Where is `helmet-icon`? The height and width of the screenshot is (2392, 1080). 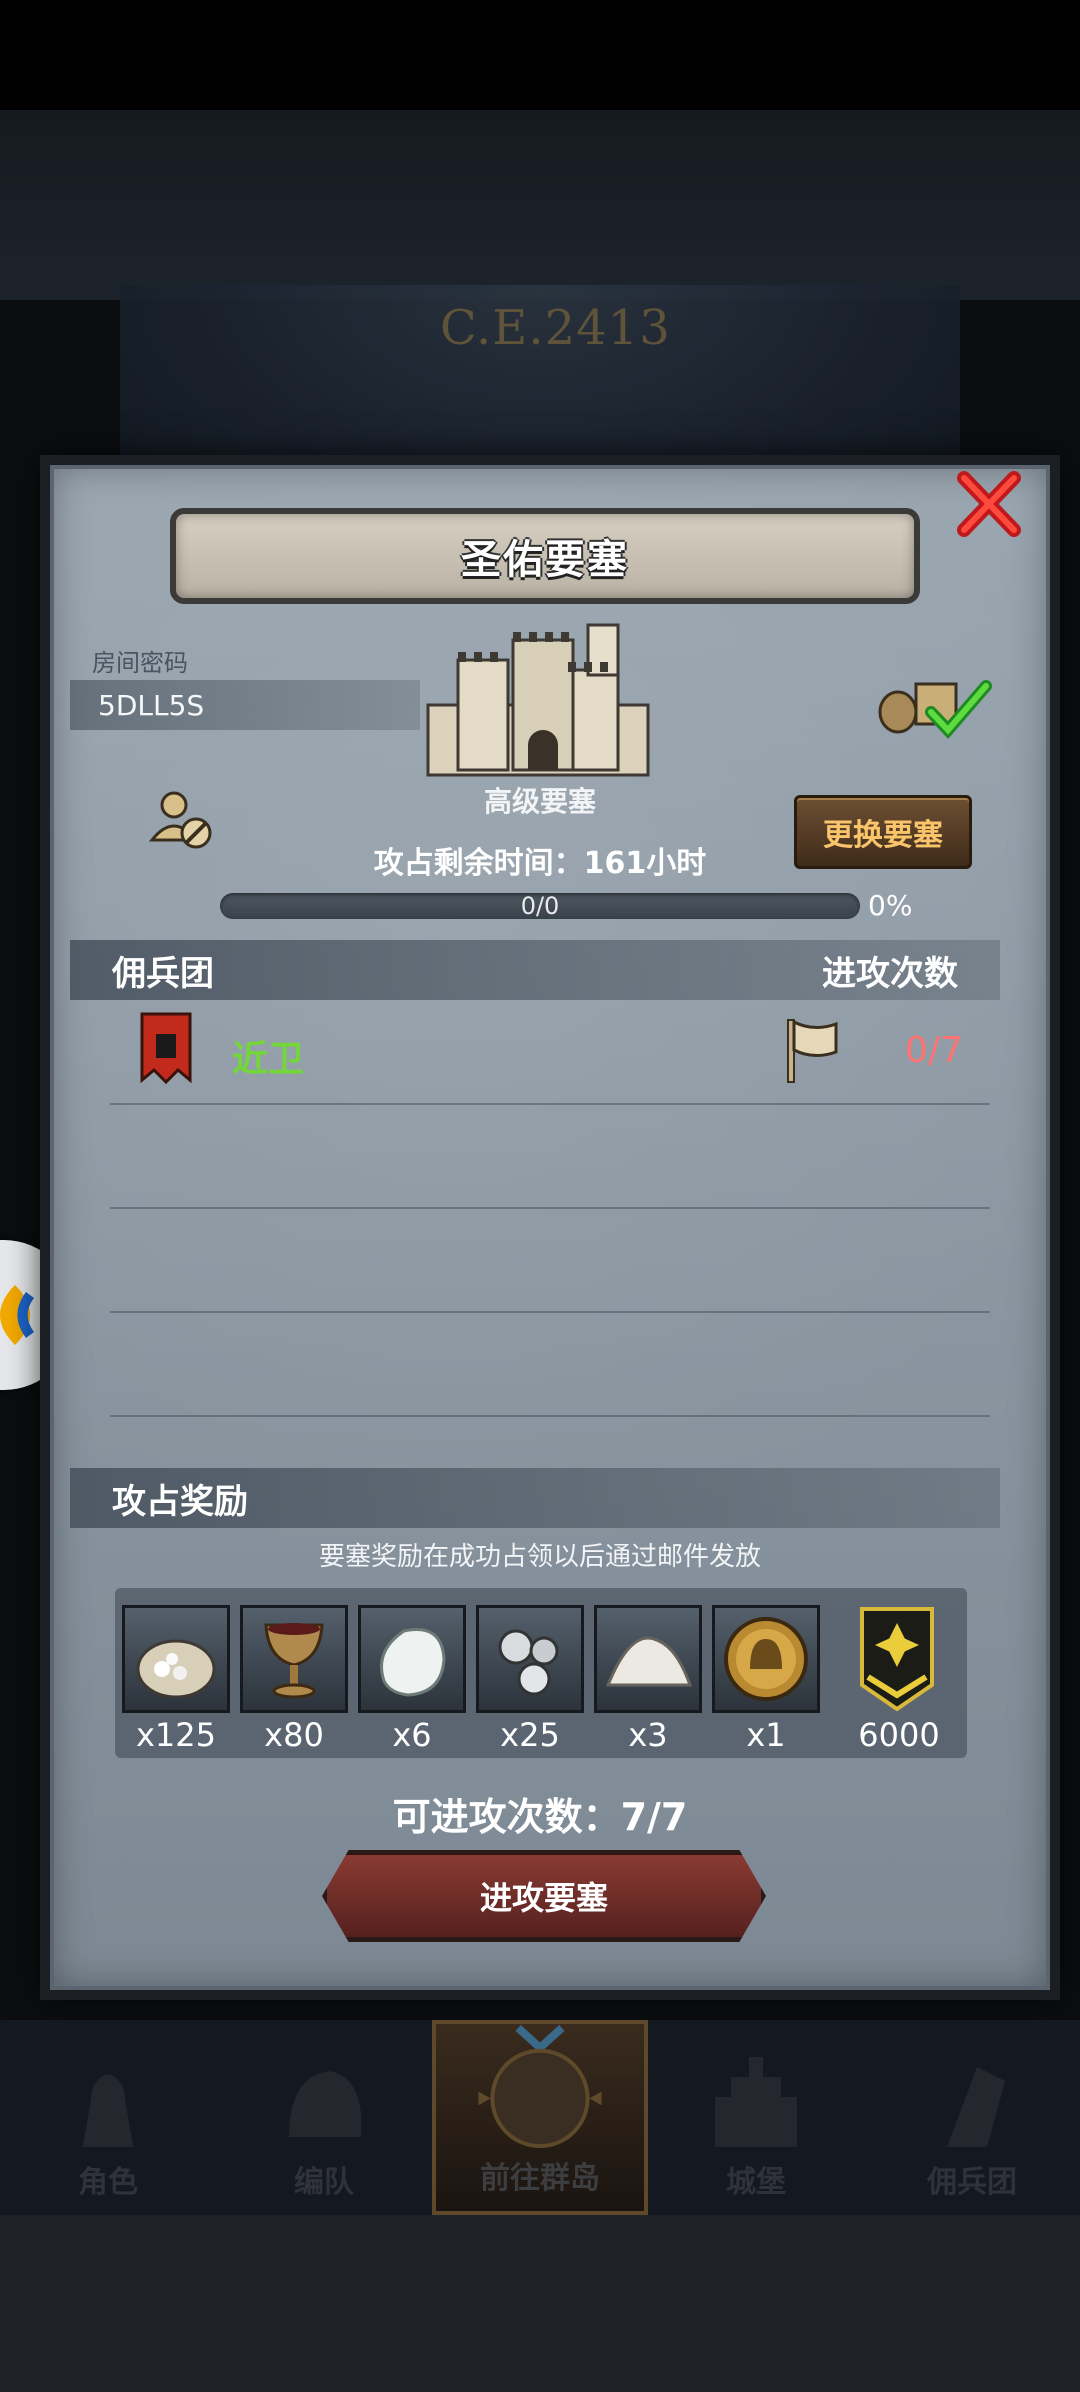
helmet-icon is located at coordinates (325, 2104).